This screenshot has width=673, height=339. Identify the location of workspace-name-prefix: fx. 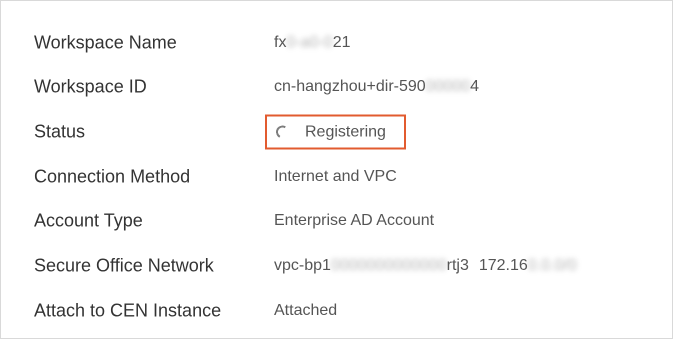
(280, 42).